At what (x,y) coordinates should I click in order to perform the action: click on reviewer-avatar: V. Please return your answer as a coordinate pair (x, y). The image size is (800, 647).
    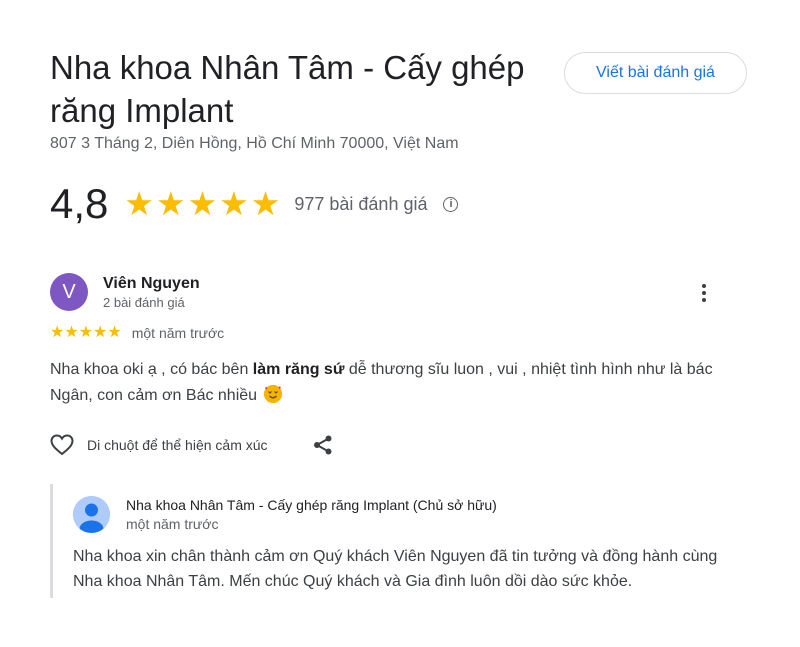
    Looking at the image, I should click on (69, 292).